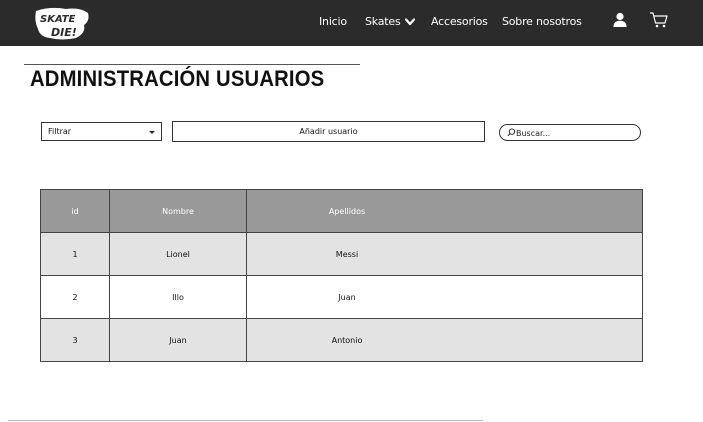 The width and height of the screenshot is (703, 422). I want to click on search-input, so click(571, 133).